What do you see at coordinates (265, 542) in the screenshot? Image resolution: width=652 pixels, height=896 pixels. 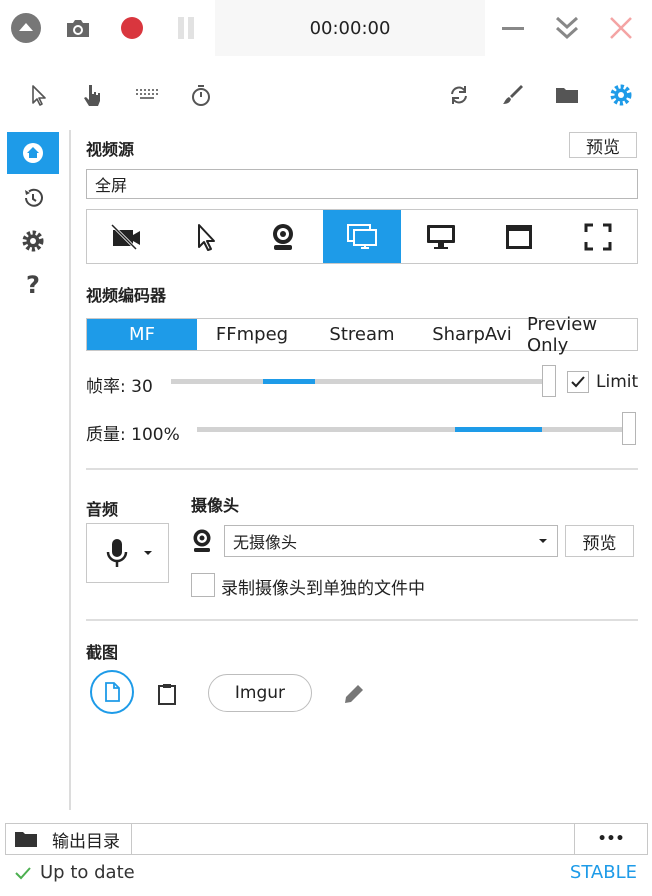 I see `webcam-select-value: 无摄像头` at bounding box center [265, 542].